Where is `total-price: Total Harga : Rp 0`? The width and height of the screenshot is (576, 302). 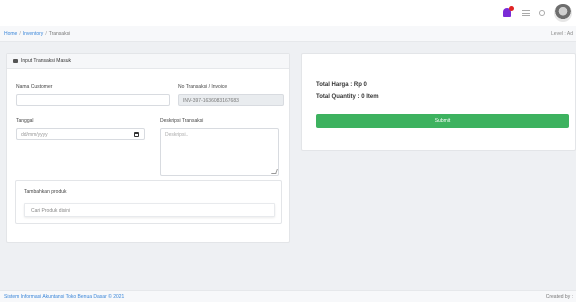 total-price: Total Harga : Rp 0 is located at coordinates (341, 85).